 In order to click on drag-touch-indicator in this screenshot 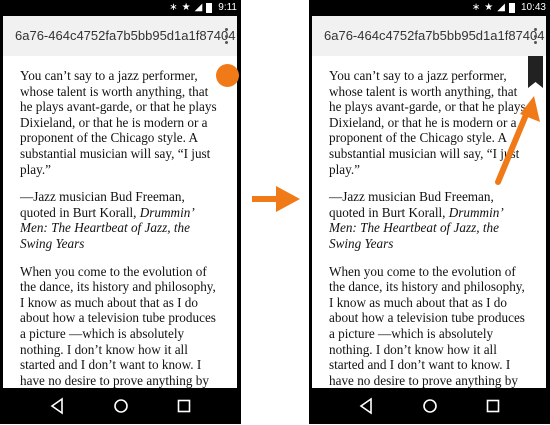, I will do `click(227, 75)`.